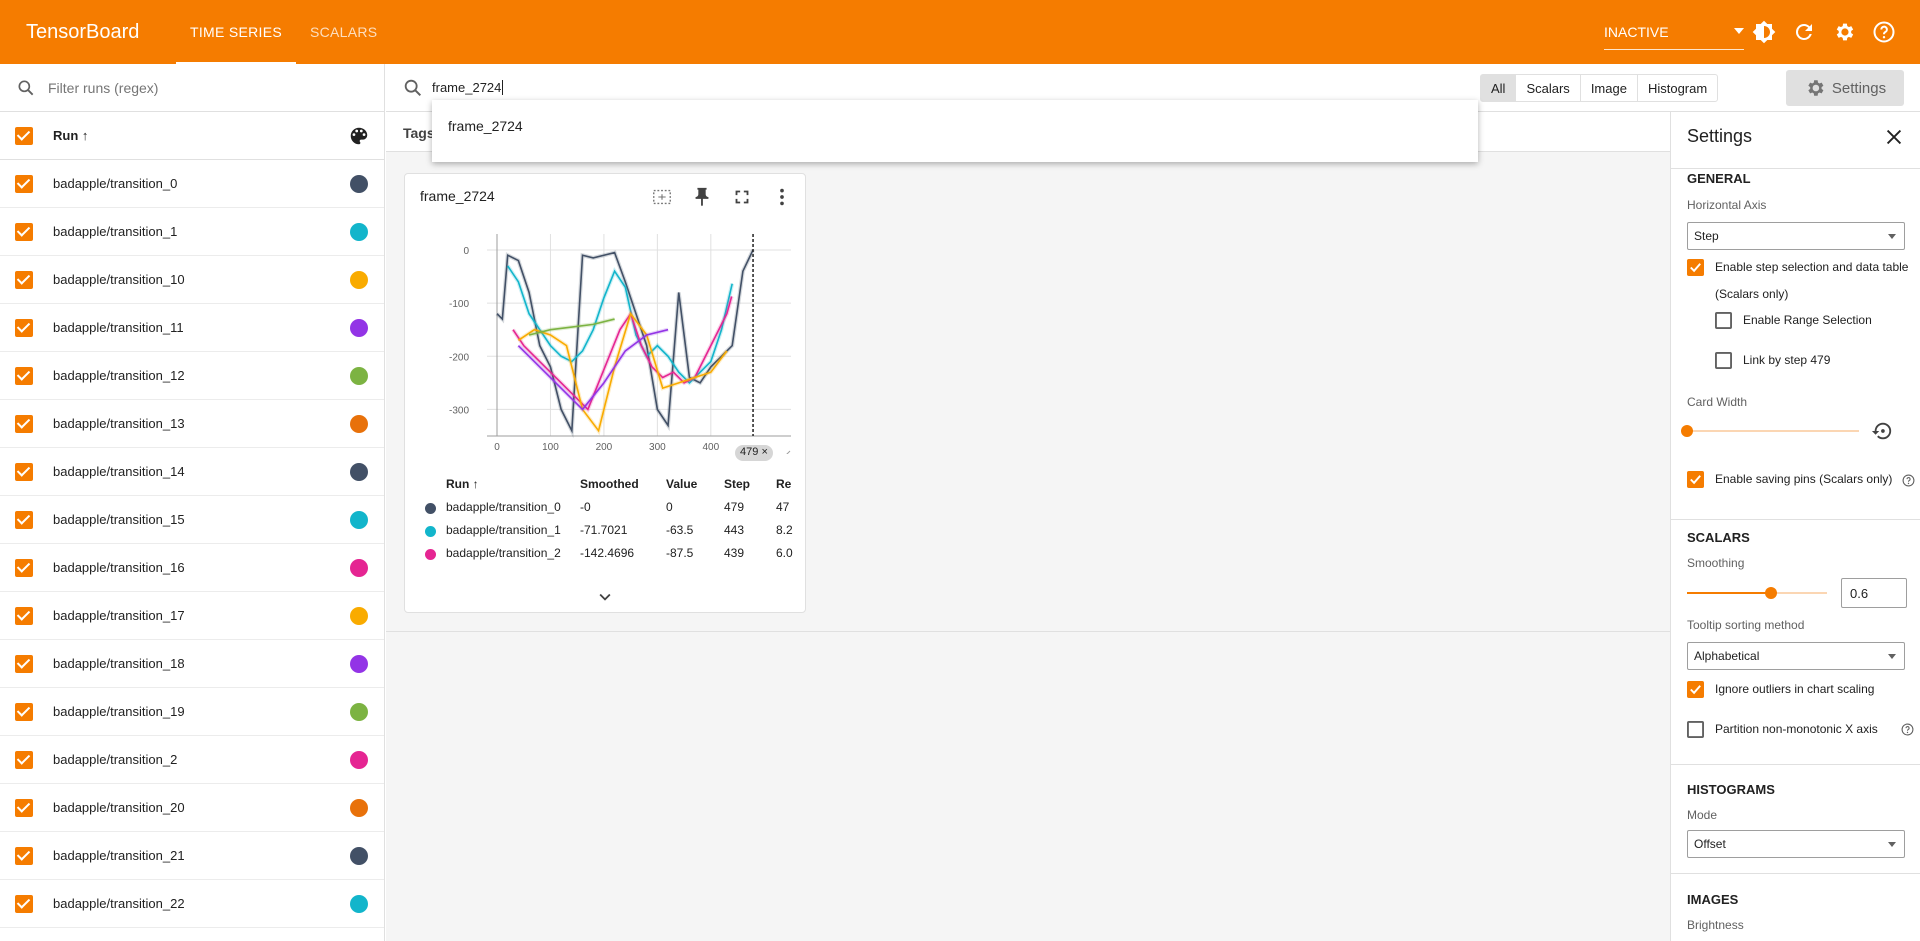 The height and width of the screenshot is (941, 1920). I want to click on run-row: badapple/transition_10, so click(192, 280).